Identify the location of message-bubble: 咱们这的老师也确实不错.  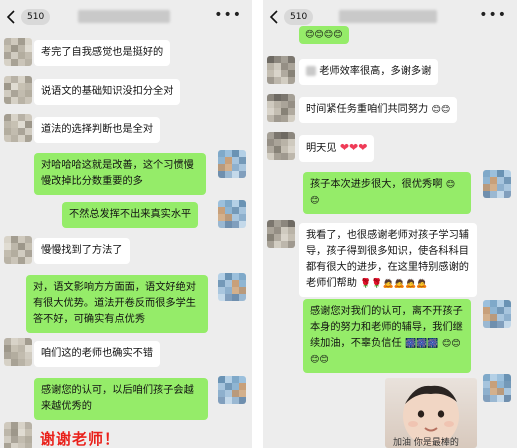
(97, 354).